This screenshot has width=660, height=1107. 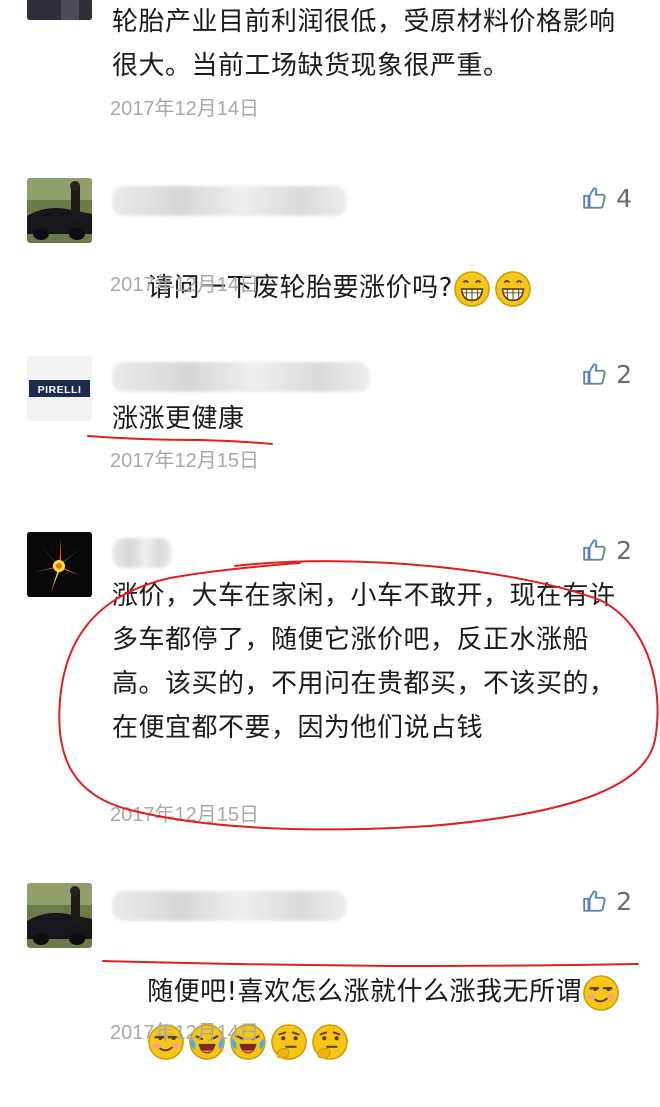 I want to click on avatar-logo-text: PIRELLI, so click(x=60, y=390).